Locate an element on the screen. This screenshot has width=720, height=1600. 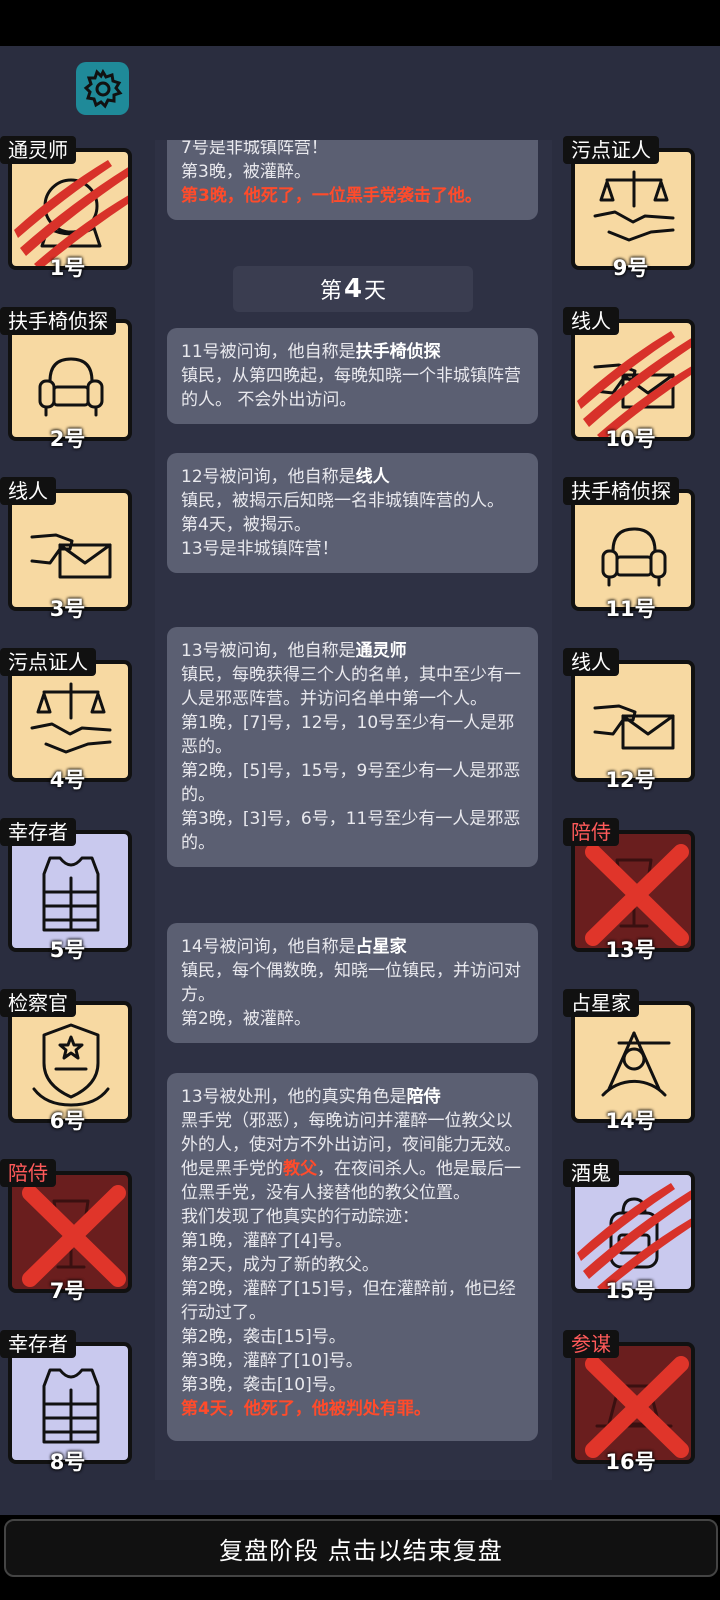
claimed-role: 占星家 is located at coordinates (381, 947).